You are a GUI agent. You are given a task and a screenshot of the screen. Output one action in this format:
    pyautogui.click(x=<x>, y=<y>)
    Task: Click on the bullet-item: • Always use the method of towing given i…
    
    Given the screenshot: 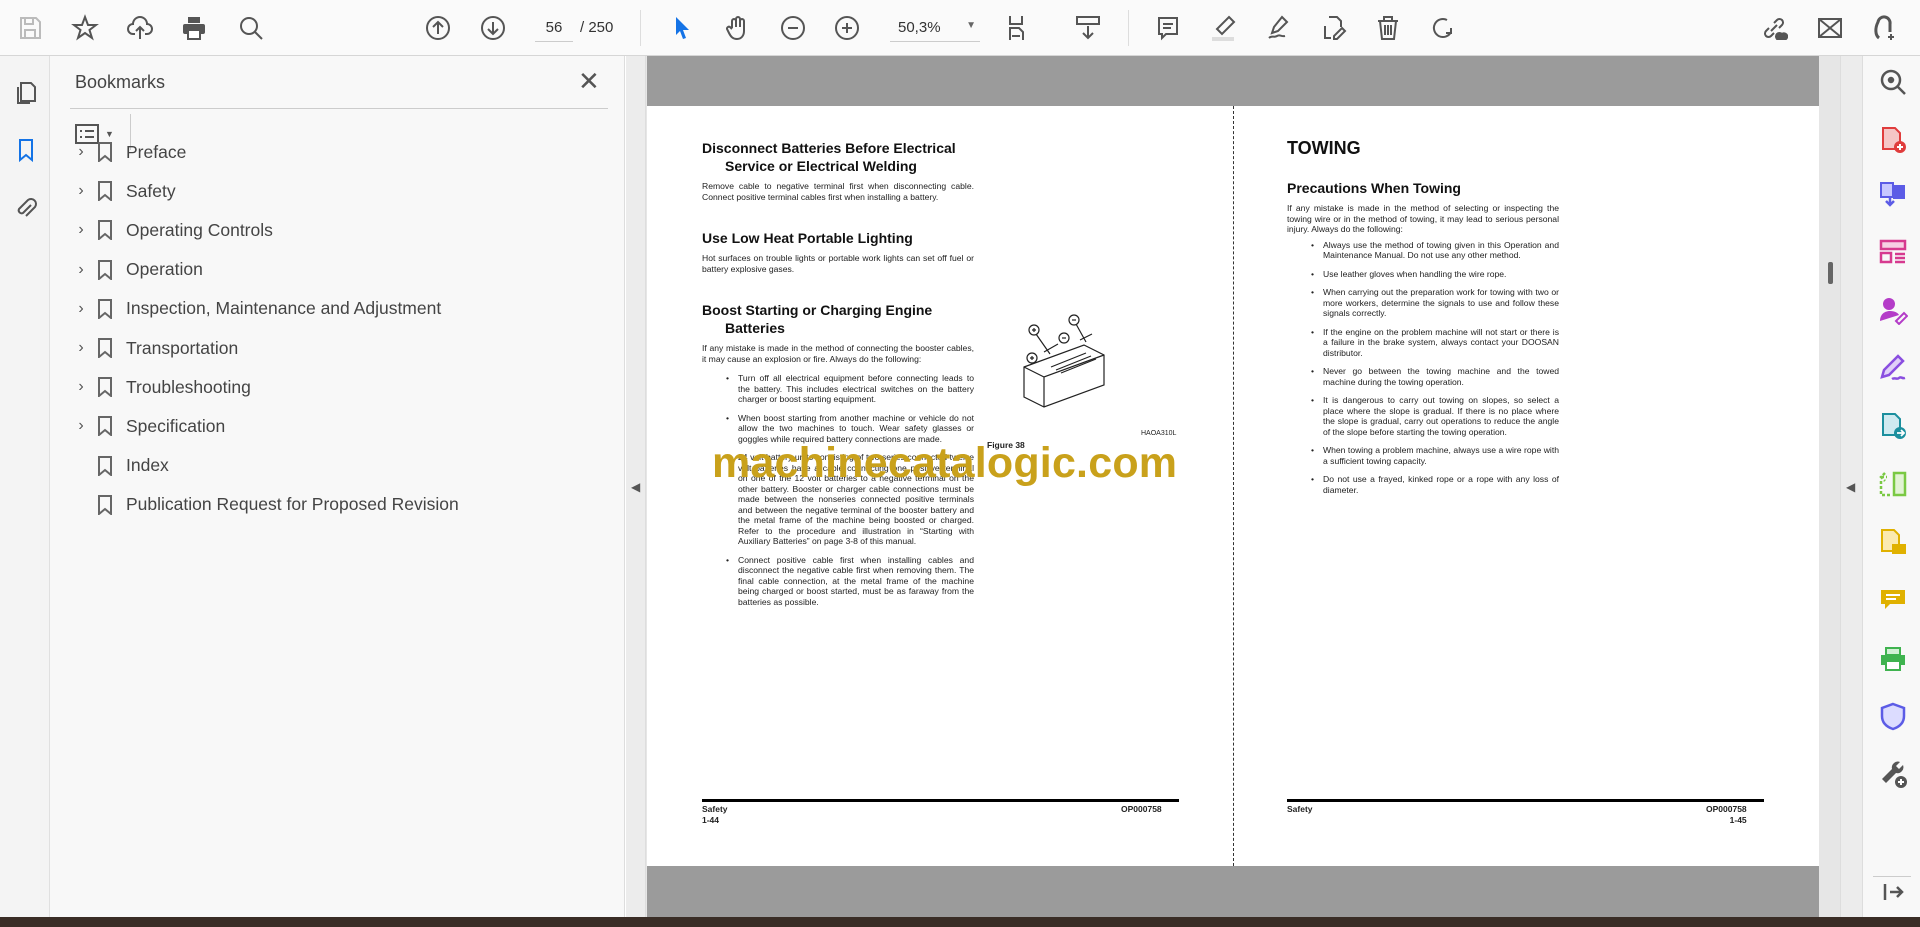 What is the action you would take?
    pyautogui.click(x=1423, y=250)
    